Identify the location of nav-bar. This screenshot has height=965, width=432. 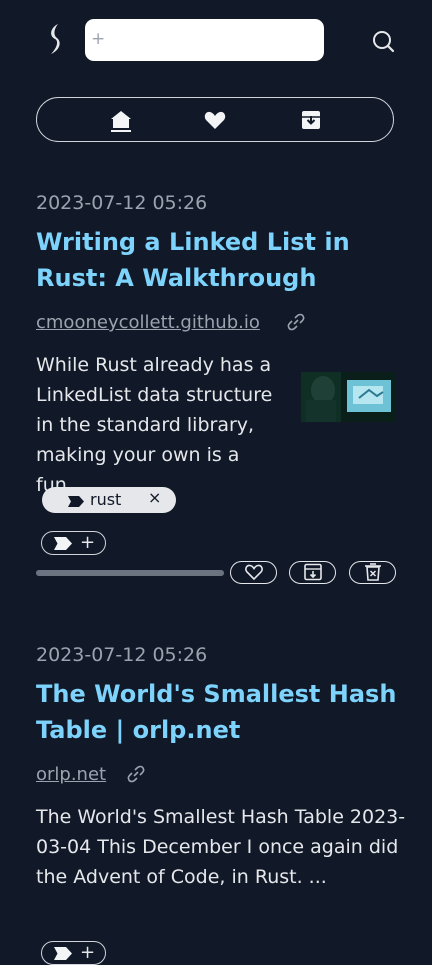
(215, 119).